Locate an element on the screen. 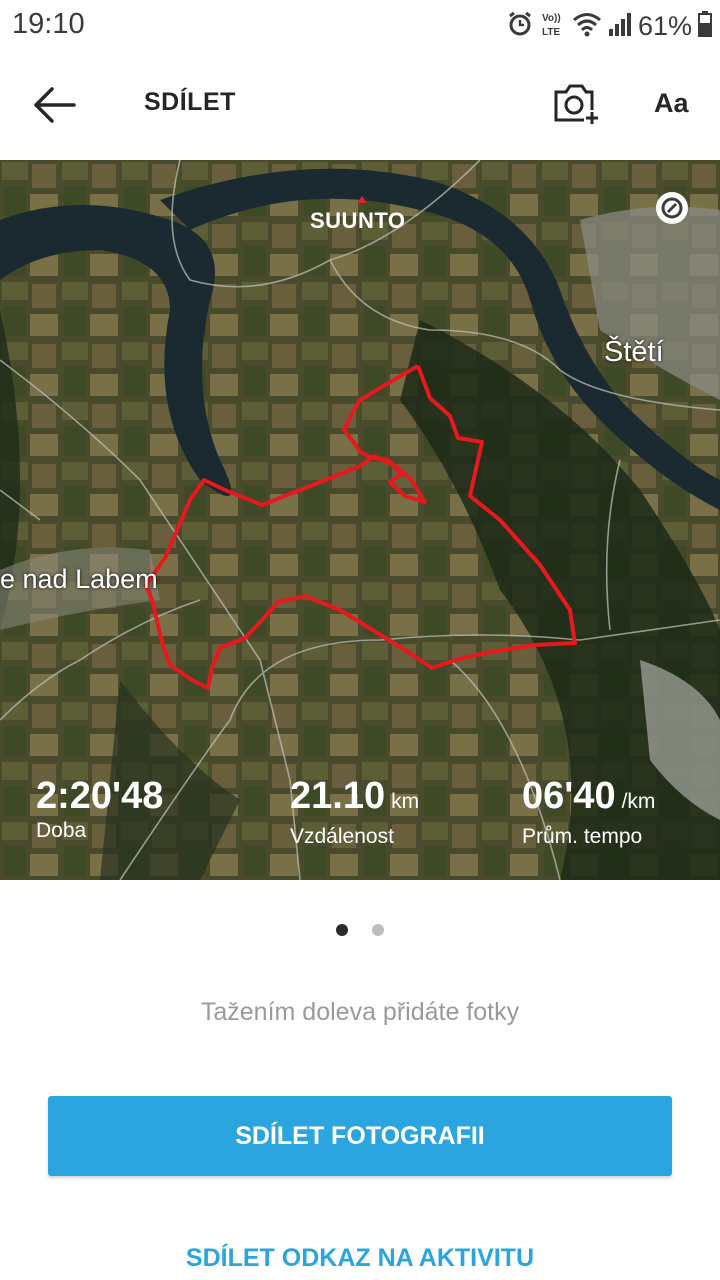 This screenshot has width=720, height=1280. stat-unit: km is located at coordinates (405, 801).